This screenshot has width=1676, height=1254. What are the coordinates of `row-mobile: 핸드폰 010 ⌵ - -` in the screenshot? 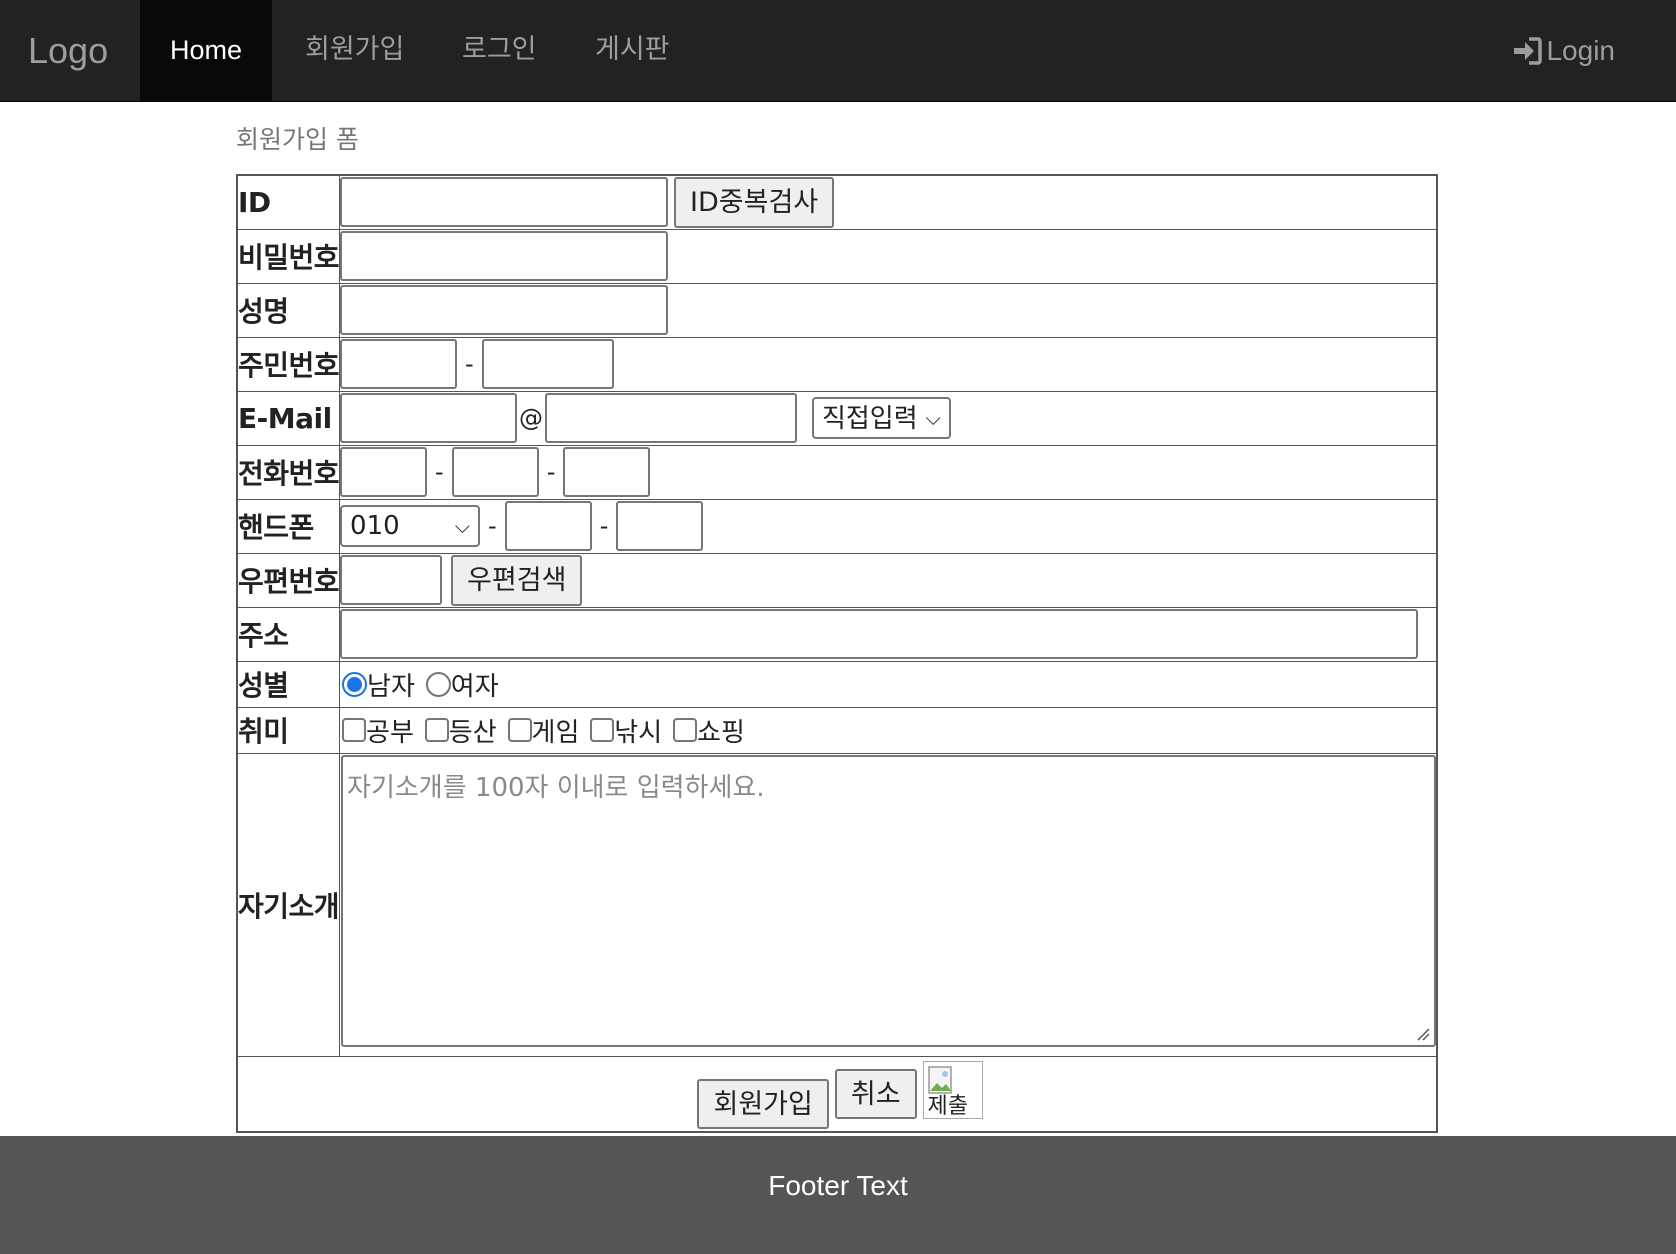 It's located at (837, 526).